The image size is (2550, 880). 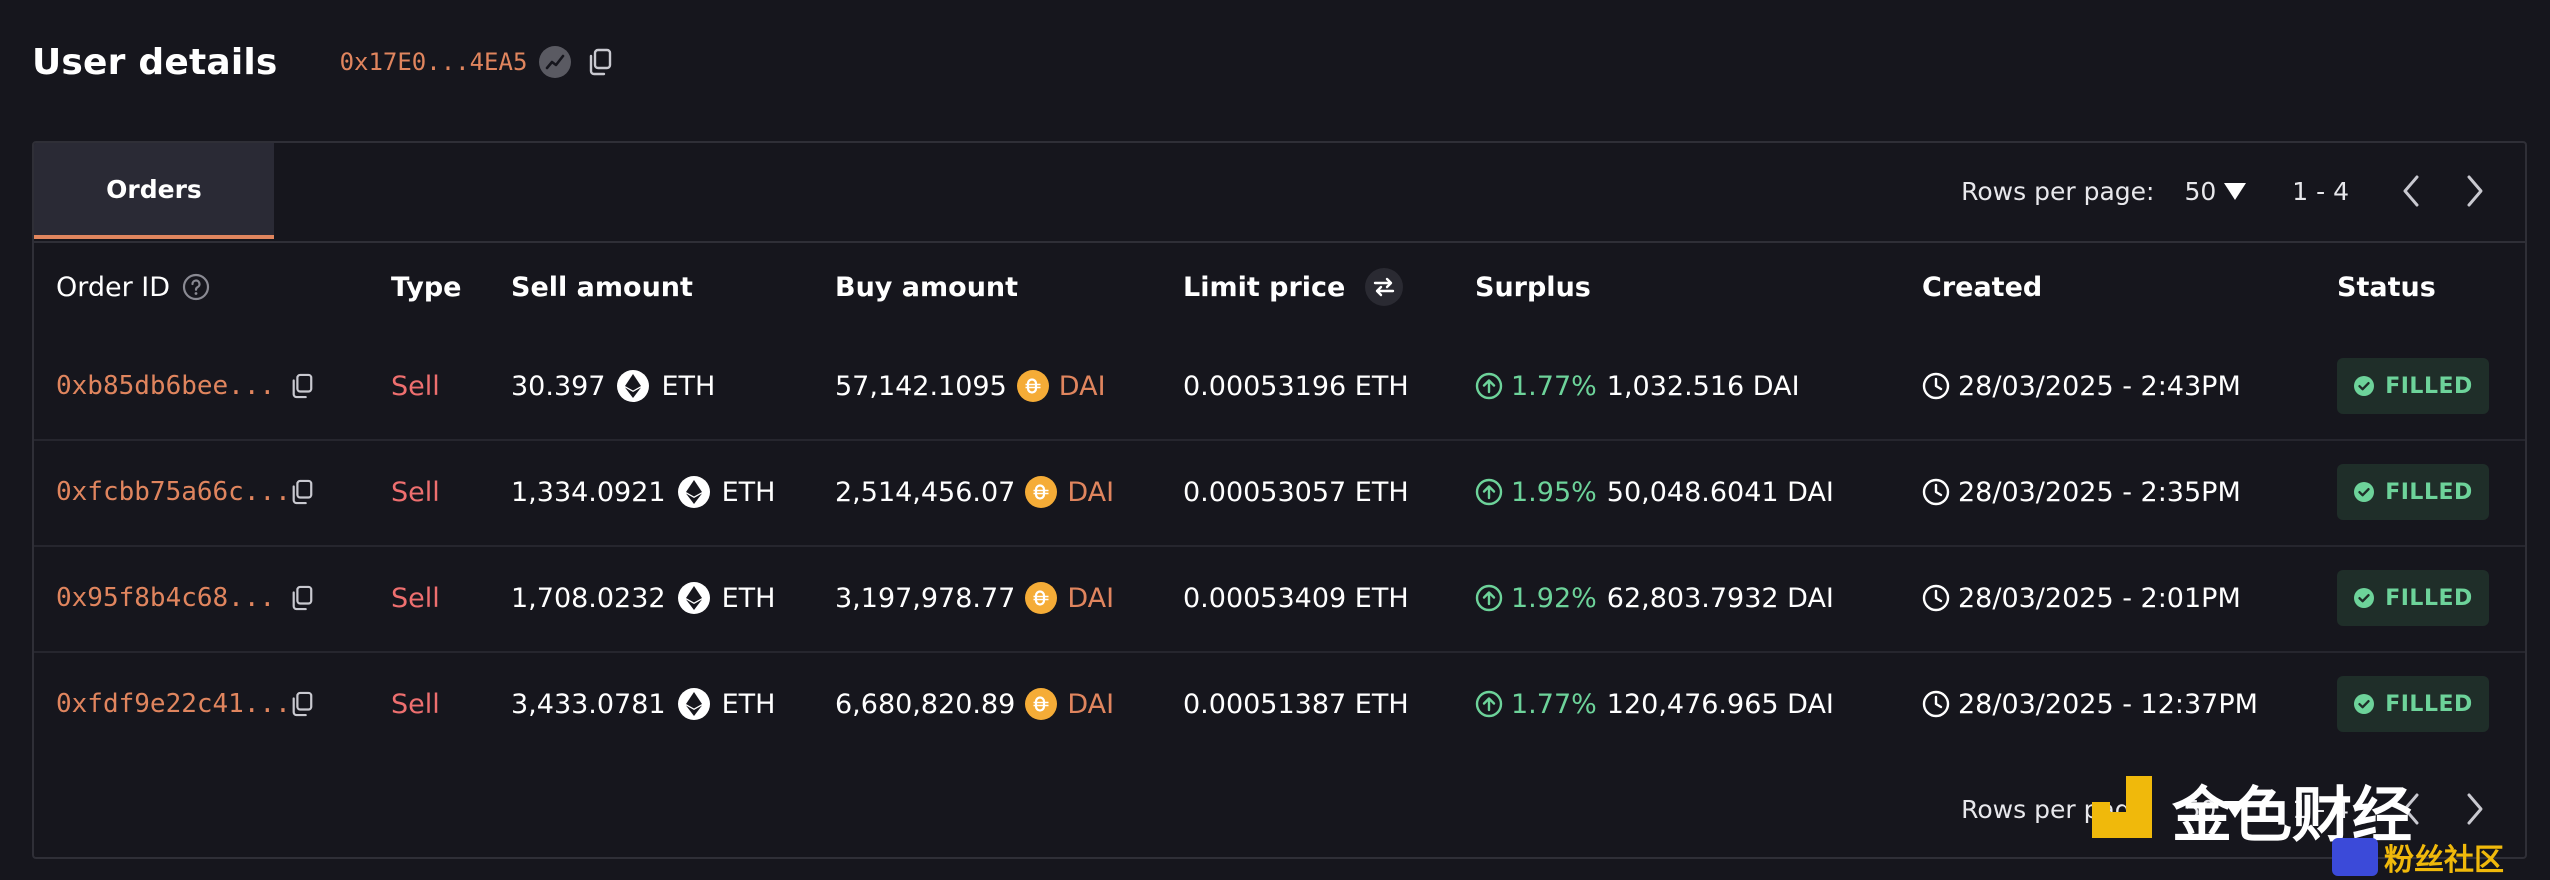 What do you see at coordinates (927, 287) in the screenshot?
I see `column-buy-amount: Buy amount` at bounding box center [927, 287].